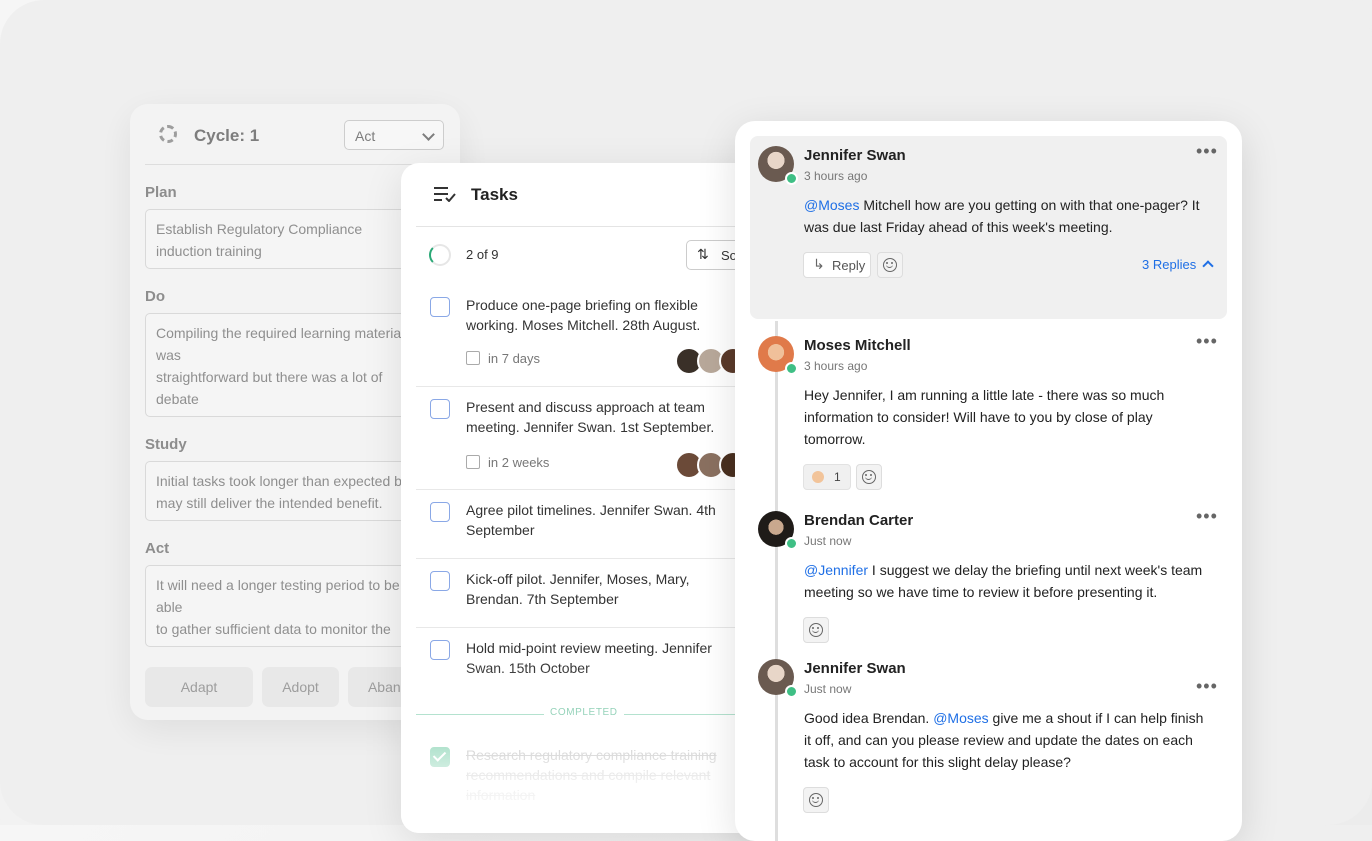 Image resolution: width=1372 pixels, height=841 pixels. I want to click on chevron-up-icon, so click(1208, 266).